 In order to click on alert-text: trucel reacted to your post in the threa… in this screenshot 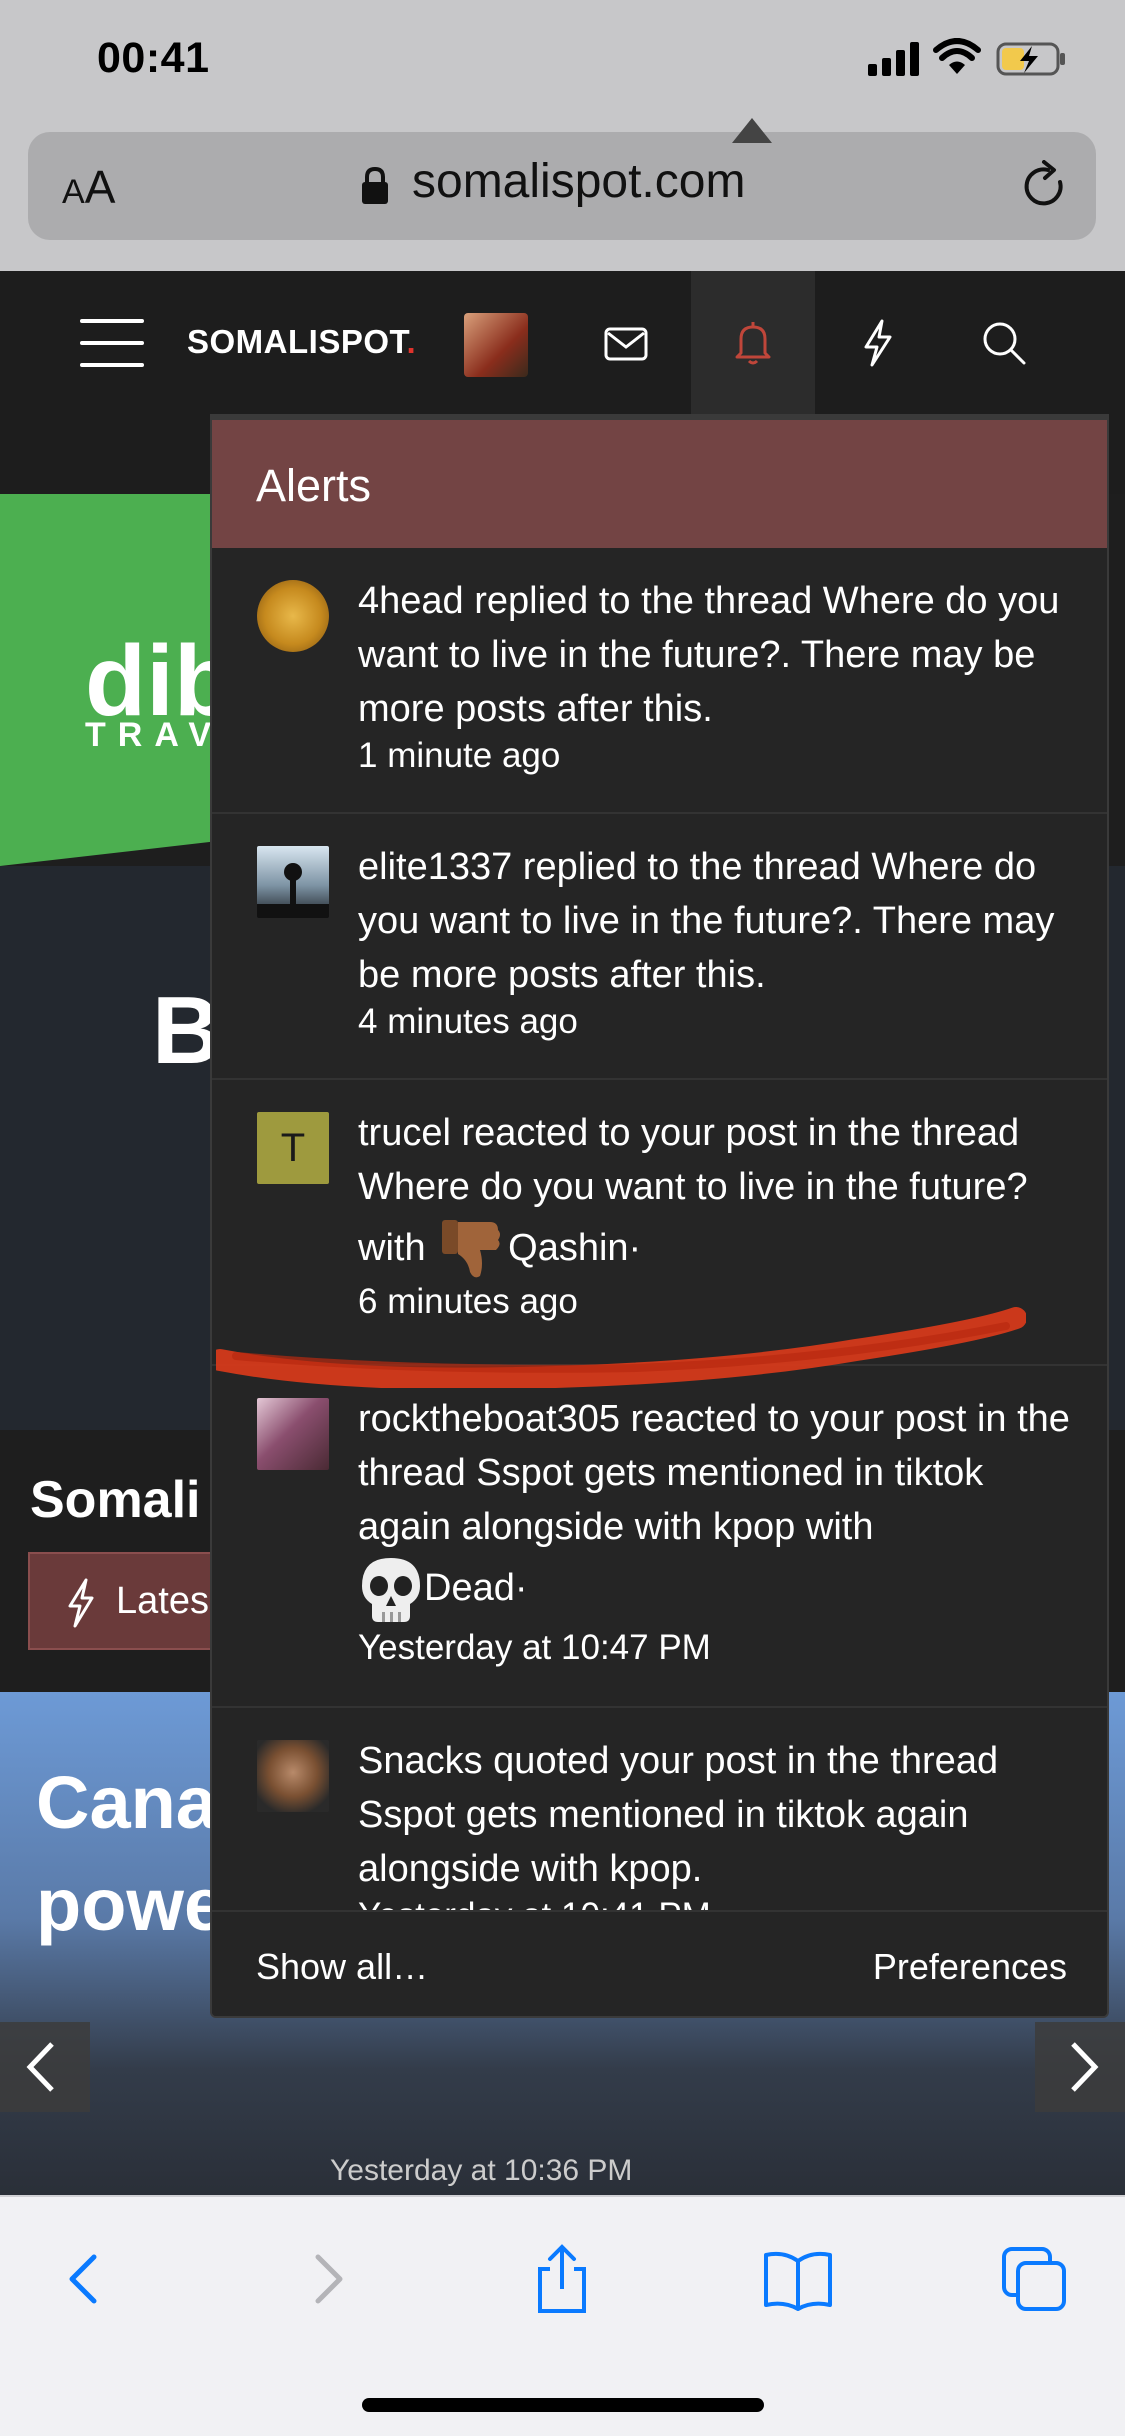, I will do `click(718, 1196)`.